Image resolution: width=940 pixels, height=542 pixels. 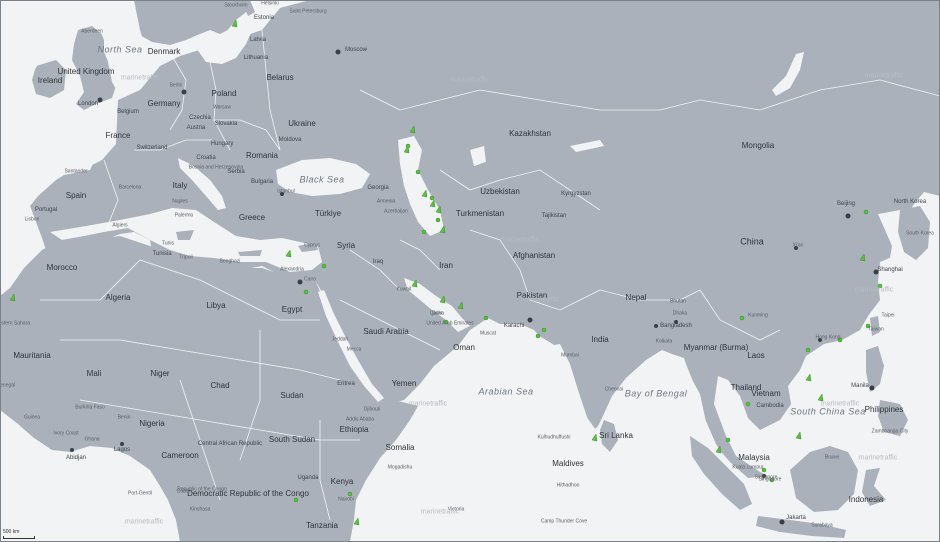 What do you see at coordinates (222, 144) in the screenshot?
I see `countries-label-hungary: Hungary` at bounding box center [222, 144].